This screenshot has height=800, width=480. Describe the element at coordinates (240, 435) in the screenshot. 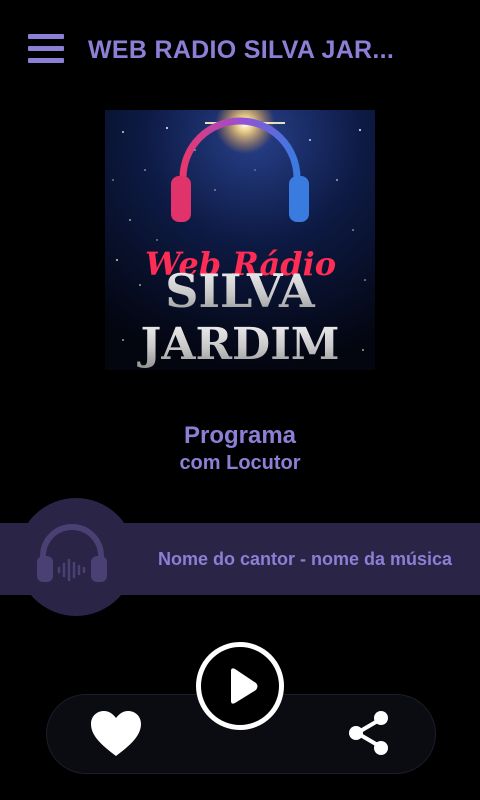

I see `program-name: Programa` at that location.